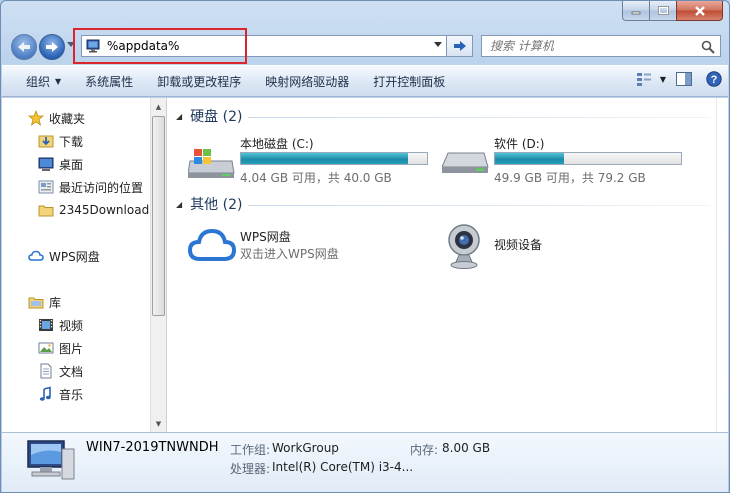 The height and width of the screenshot is (493, 730). I want to click on search-input, so click(590, 46).